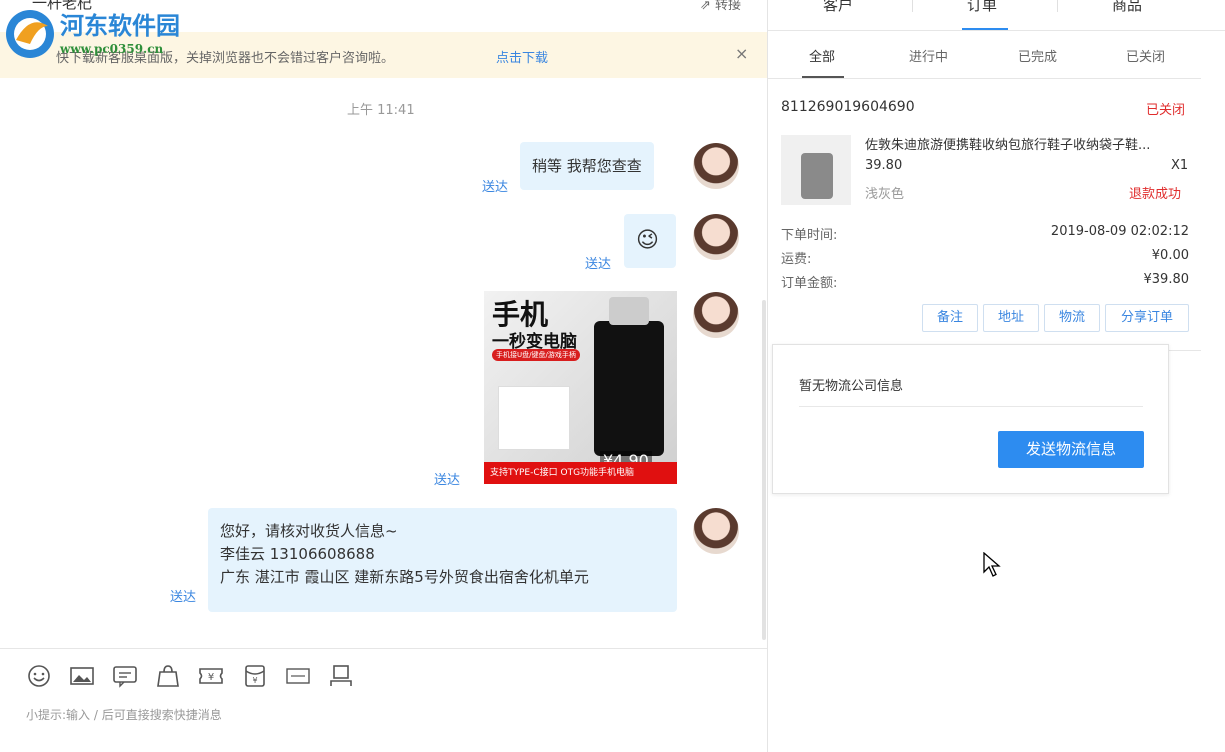 This screenshot has width=1225, height=752. What do you see at coordinates (809, 235) in the screenshot?
I see `order-time-label: 下单时间:` at bounding box center [809, 235].